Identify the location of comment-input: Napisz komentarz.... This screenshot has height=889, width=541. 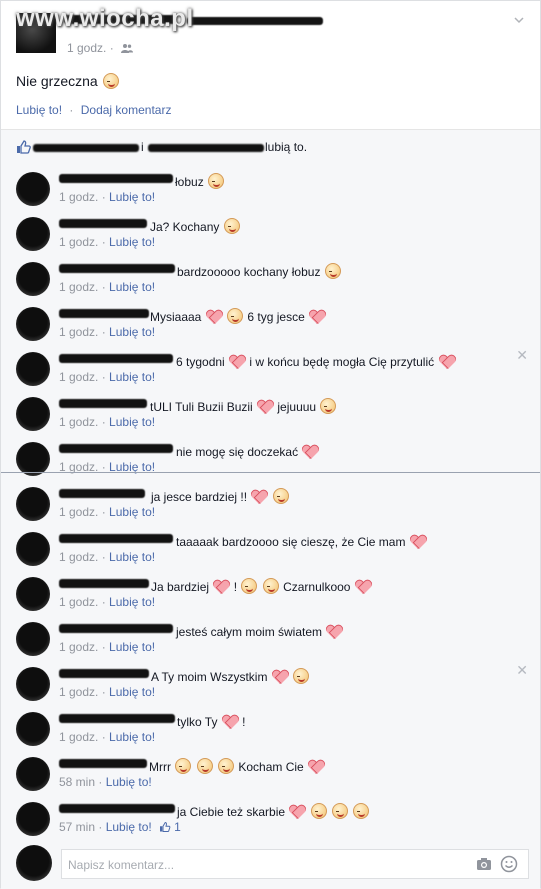
(295, 864).